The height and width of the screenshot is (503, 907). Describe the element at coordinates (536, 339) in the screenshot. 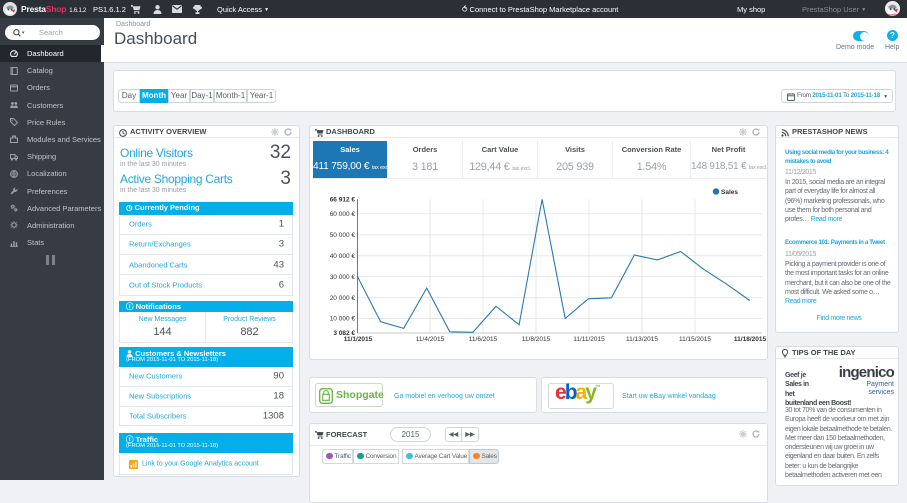

I see `svg-text: 11/8/2015` at that location.